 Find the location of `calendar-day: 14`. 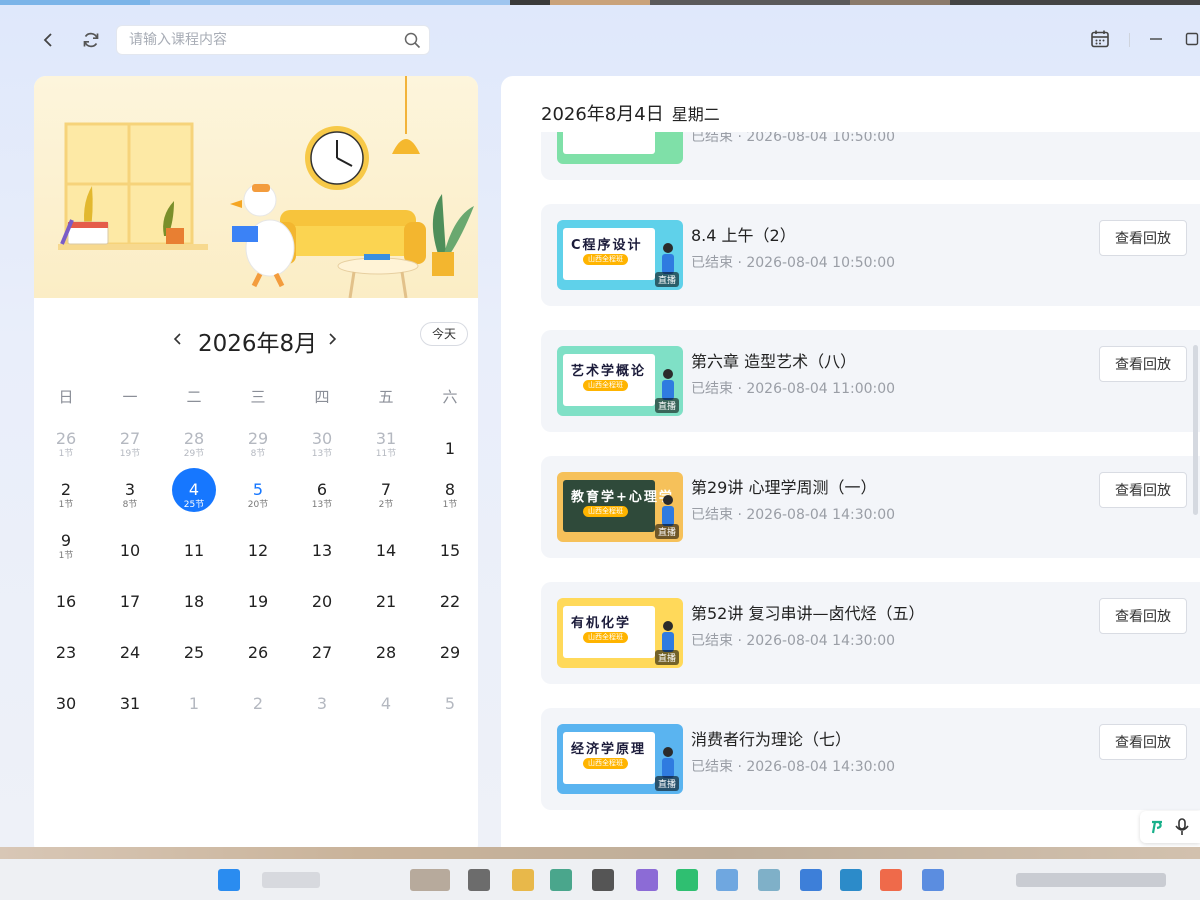

calendar-day: 14 is located at coordinates (386, 555).